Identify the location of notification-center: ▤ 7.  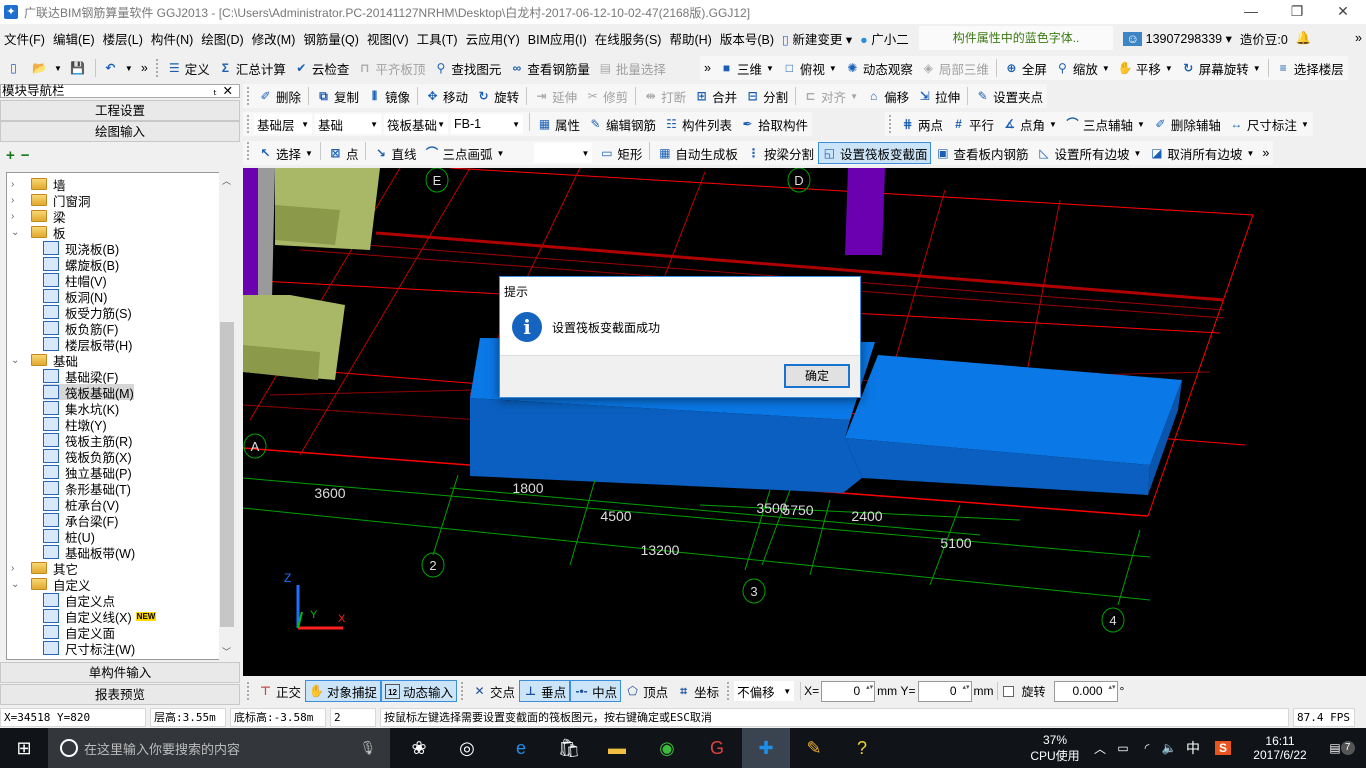
(1342, 748).